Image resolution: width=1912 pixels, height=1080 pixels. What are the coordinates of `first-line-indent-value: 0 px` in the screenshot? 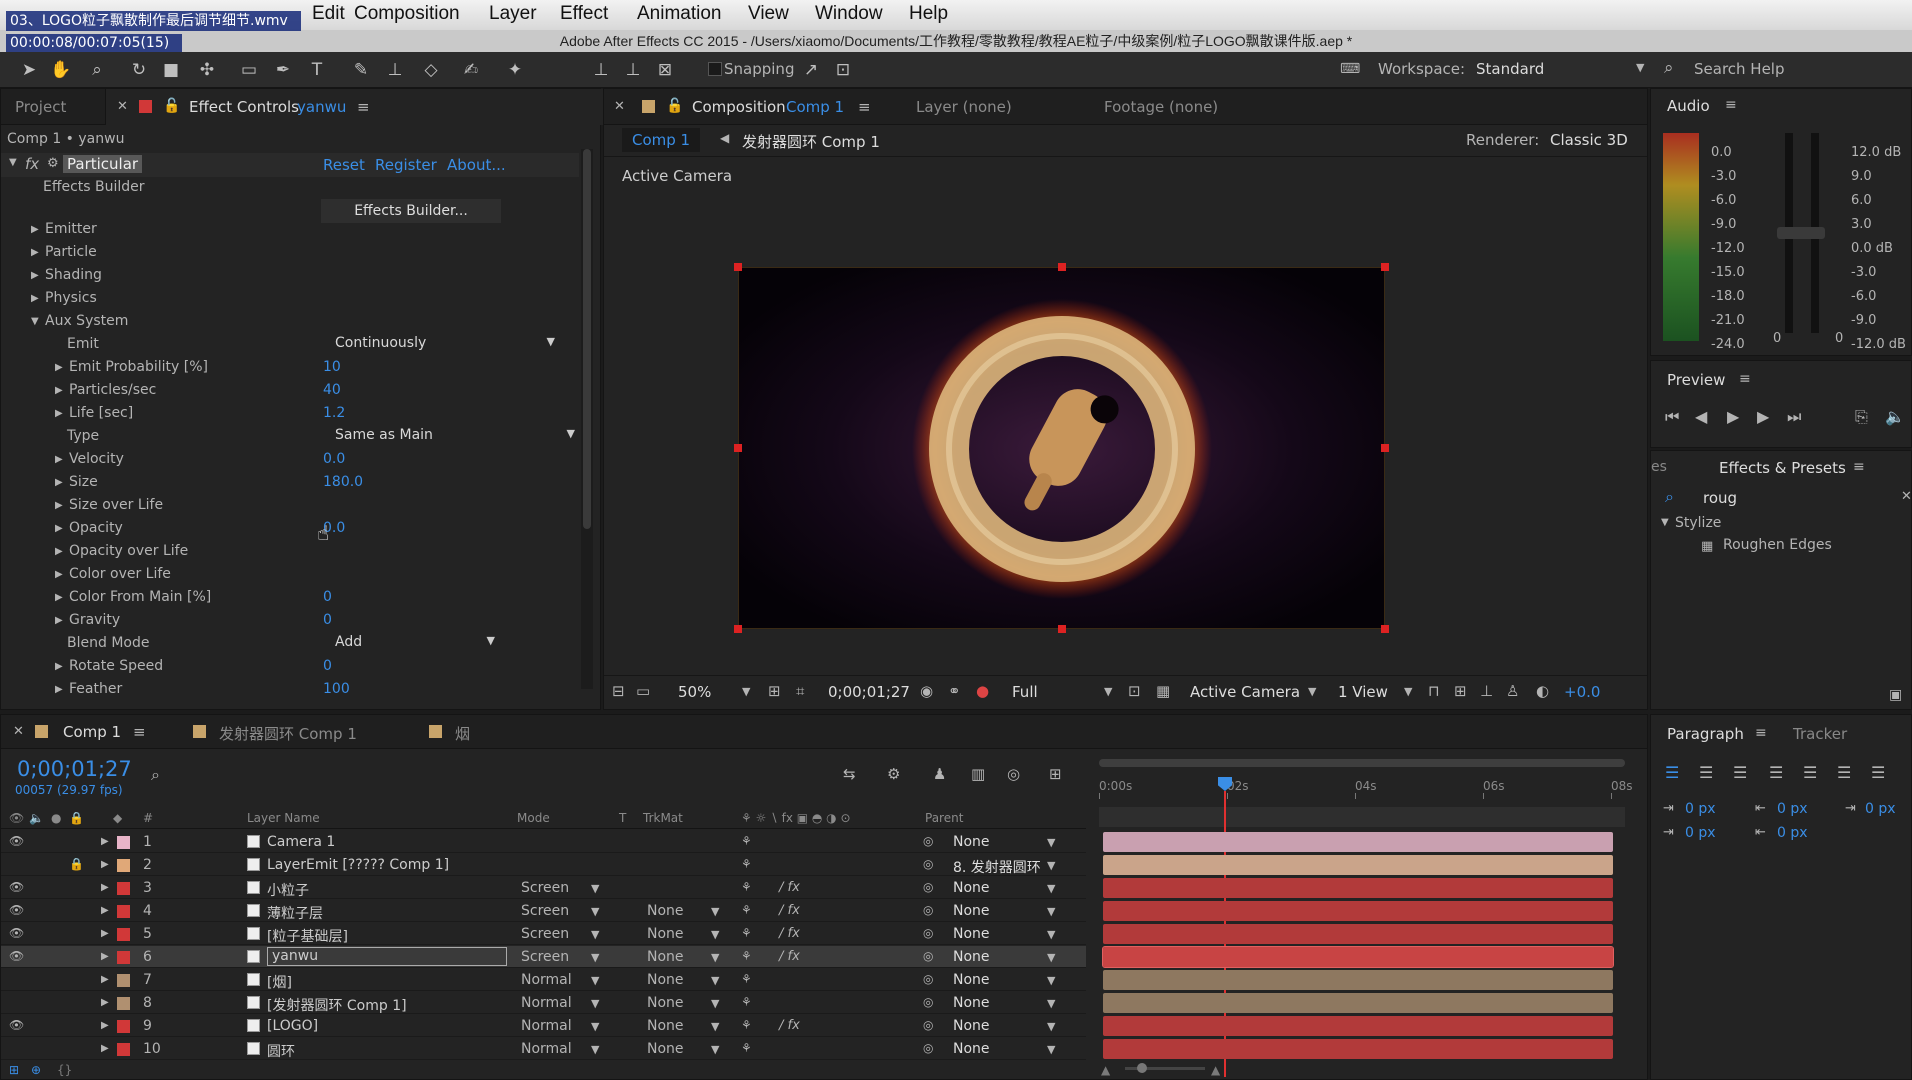 It's located at (1700, 833).